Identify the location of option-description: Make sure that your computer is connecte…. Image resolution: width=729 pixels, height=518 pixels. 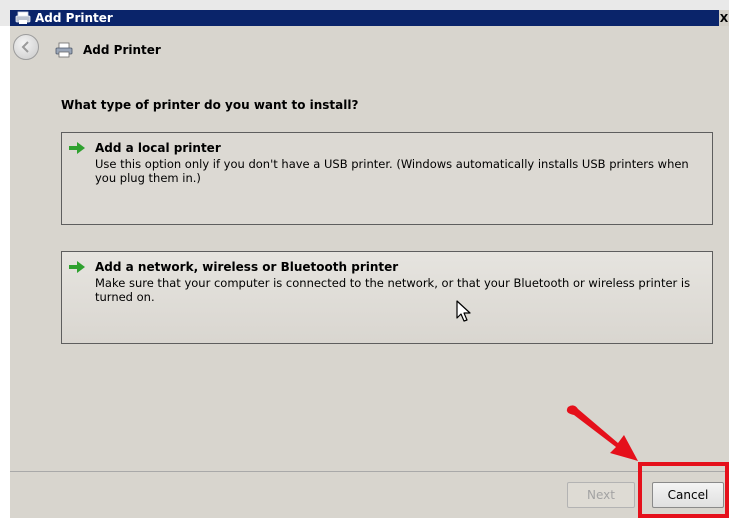
(393, 290).